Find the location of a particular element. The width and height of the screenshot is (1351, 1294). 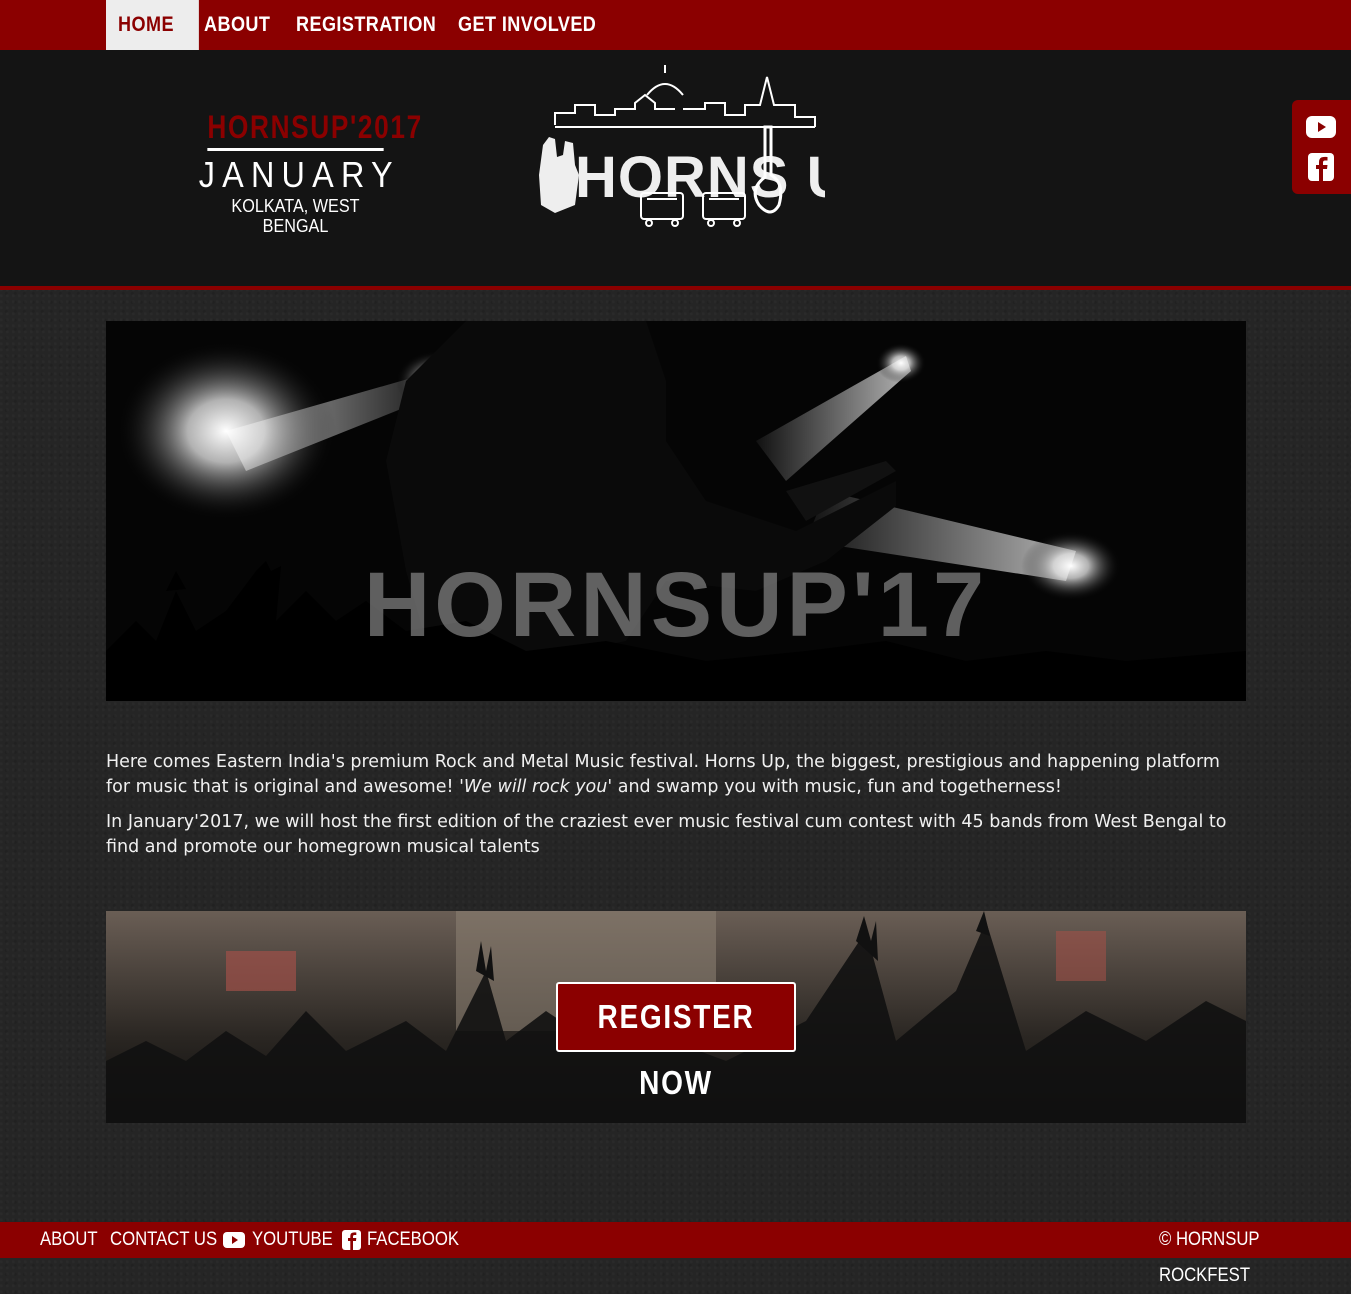

register-now-button: REGISTER NOW is located at coordinates (676, 1041).